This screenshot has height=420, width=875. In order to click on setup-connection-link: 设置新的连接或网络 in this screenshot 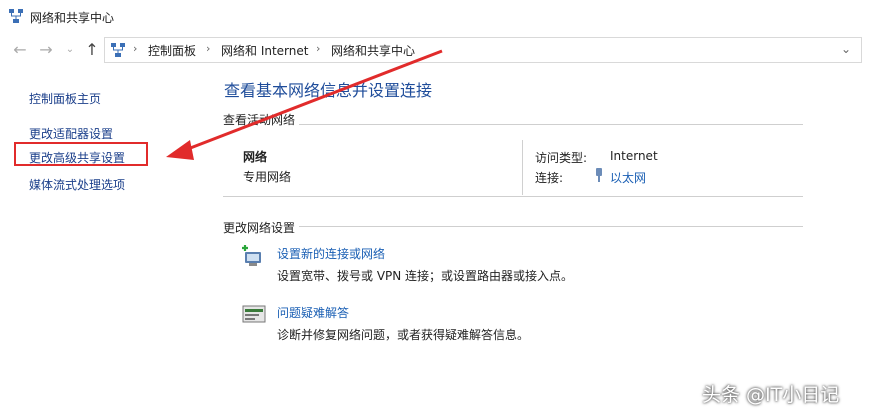, I will do `click(331, 253)`.